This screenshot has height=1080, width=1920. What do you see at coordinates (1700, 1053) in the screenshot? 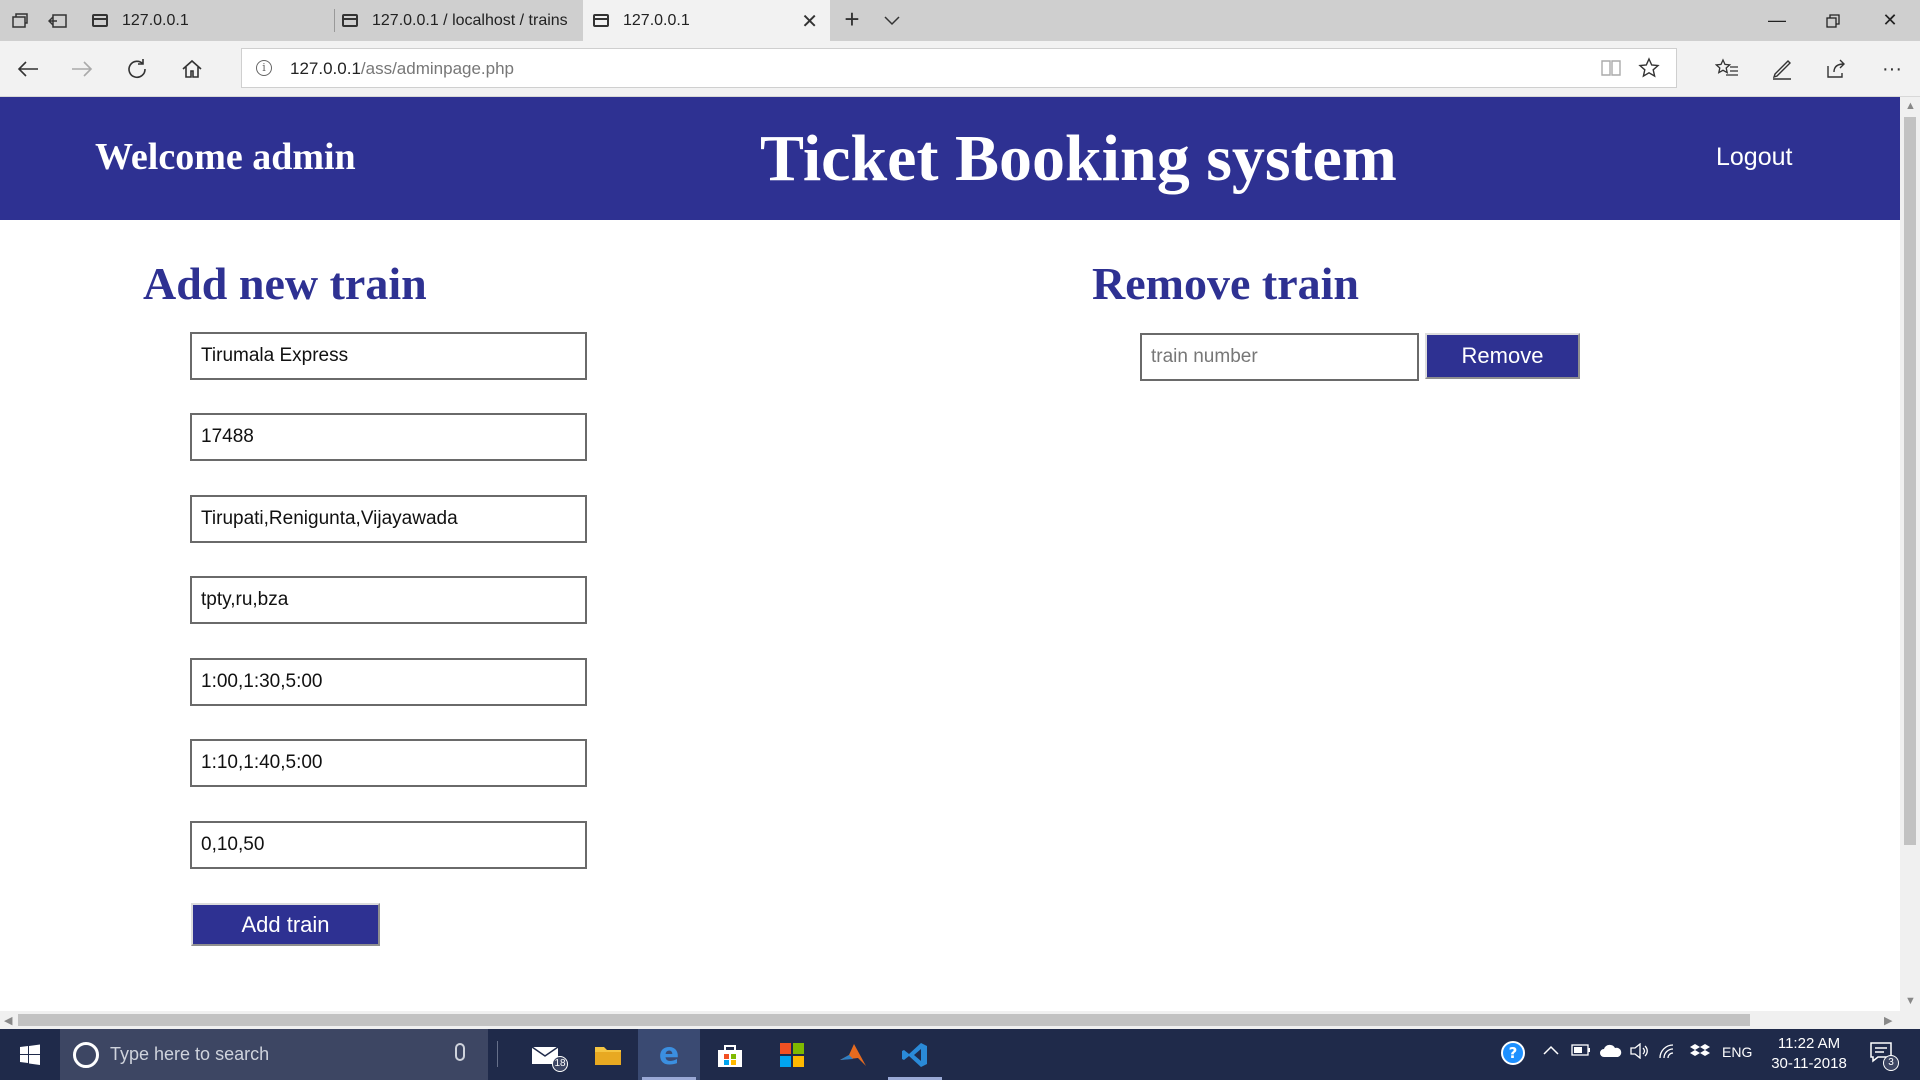
I see `dropbox-icon` at bounding box center [1700, 1053].